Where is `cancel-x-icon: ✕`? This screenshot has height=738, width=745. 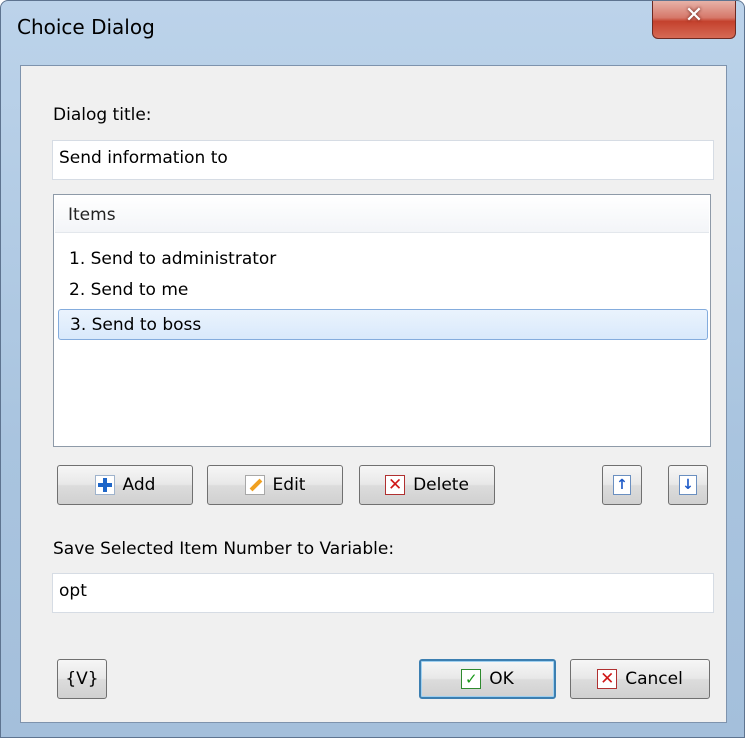
cancel-x-icon: ✕ is located at coordinates (607, 679).